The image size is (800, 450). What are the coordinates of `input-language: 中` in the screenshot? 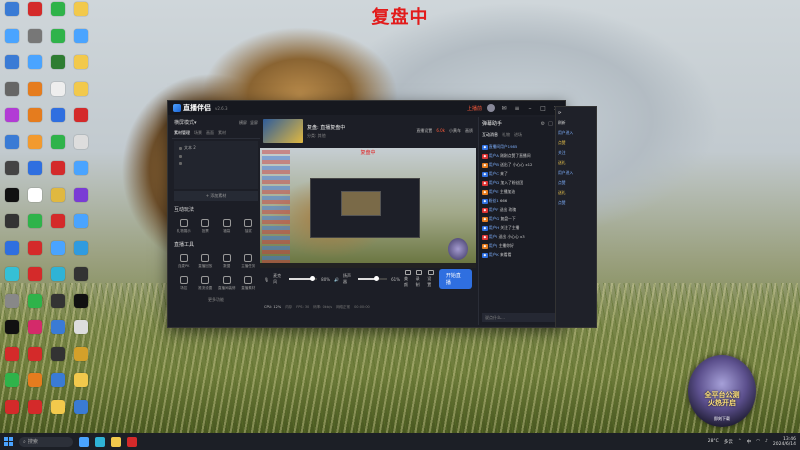 It's located at (749, 442).